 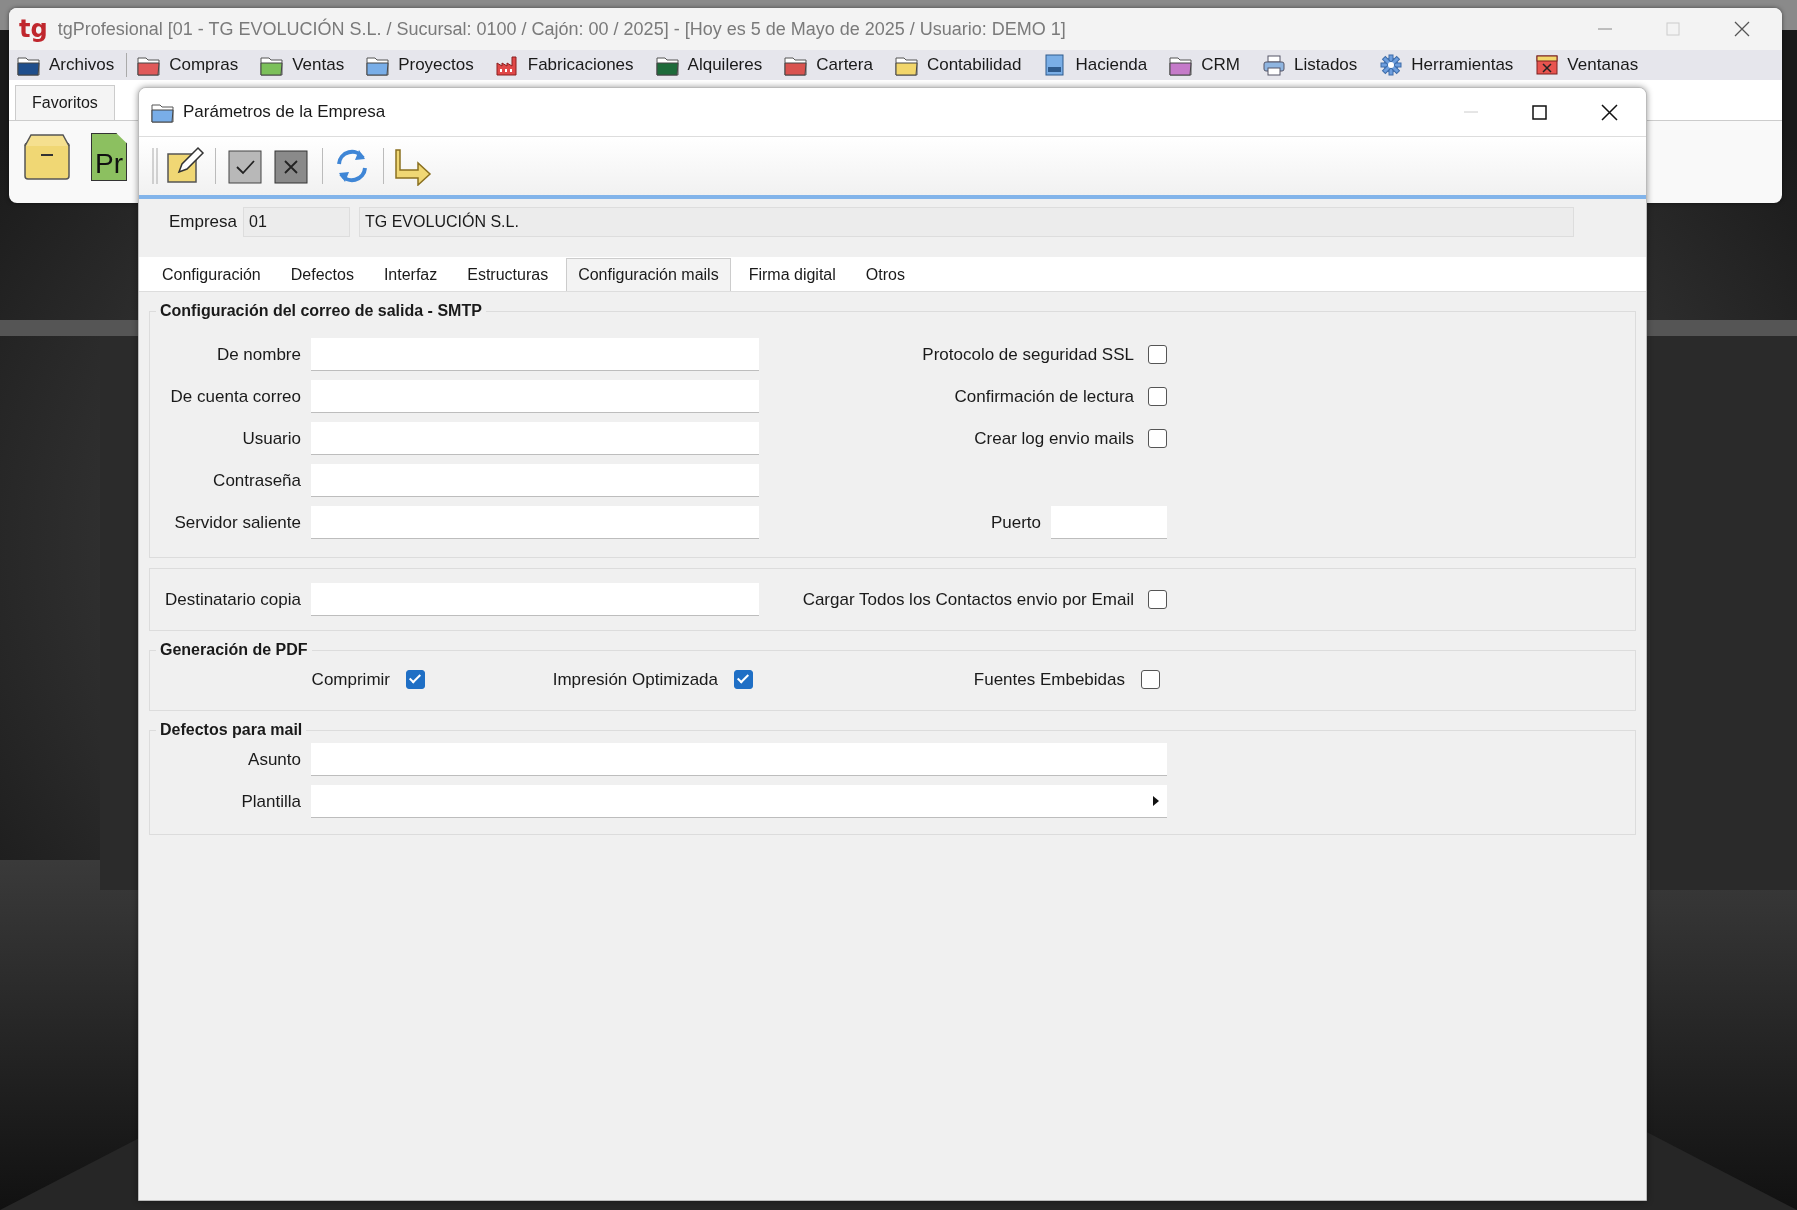 What do you see at coordinates (1310, 65) in the screenshot?
I see `menu-item: Listados` at bounding box center [1310, 65].